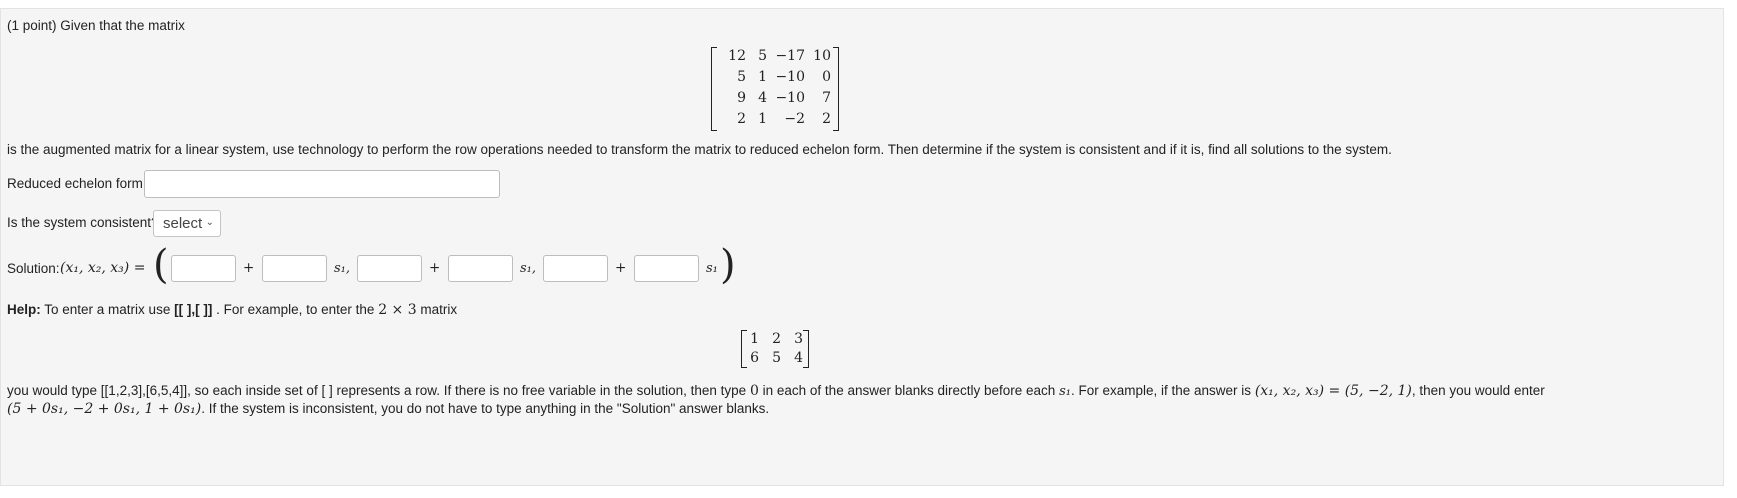 The width and height of the screenshot is (1737, 498). Describe the element at coordinates (397, 310) in the screenshot. I see `help-dims: 2 × 3` at that location.